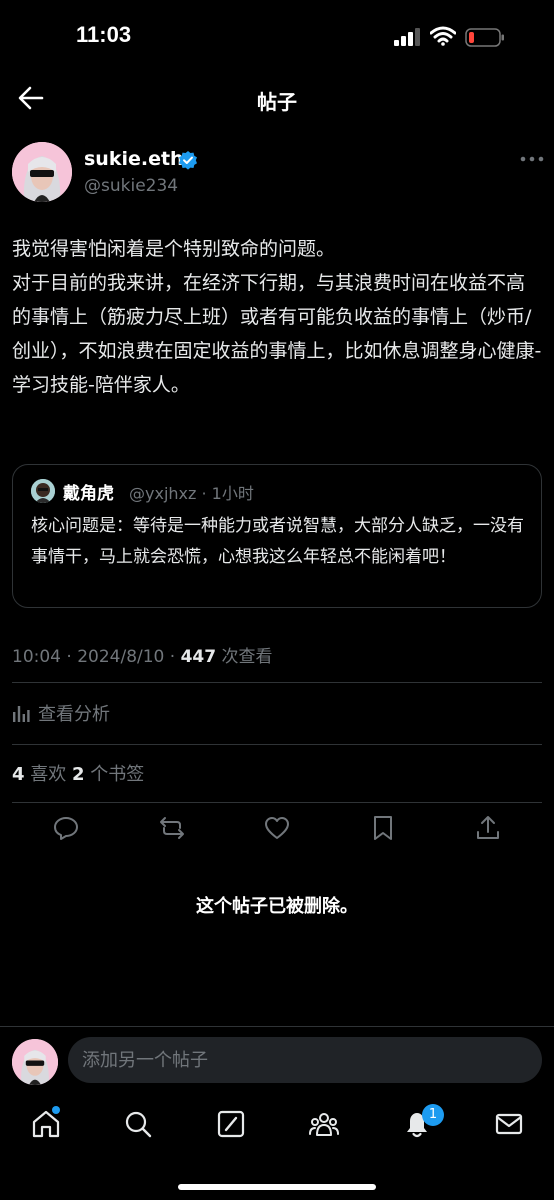 The width and height of the screenshot is (554, 1200). Describe the element at coordinates (277, 36) in the screenshot. I see `status-bar: 11:03` at that location.